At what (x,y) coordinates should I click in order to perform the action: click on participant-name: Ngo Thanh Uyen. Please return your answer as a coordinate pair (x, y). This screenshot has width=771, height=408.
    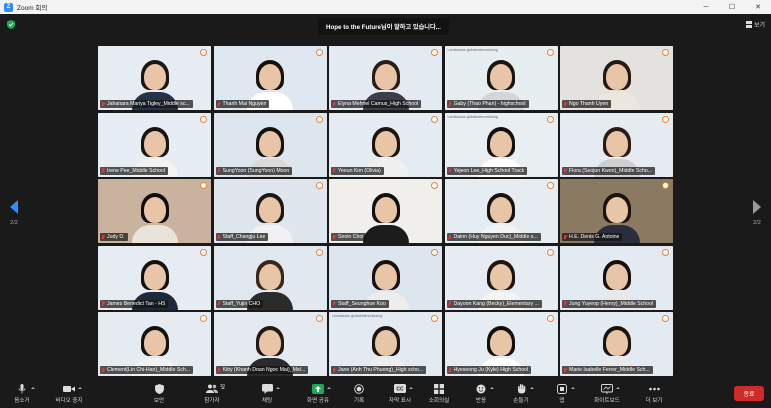
    Looking at the image, I should click on (589, 104).